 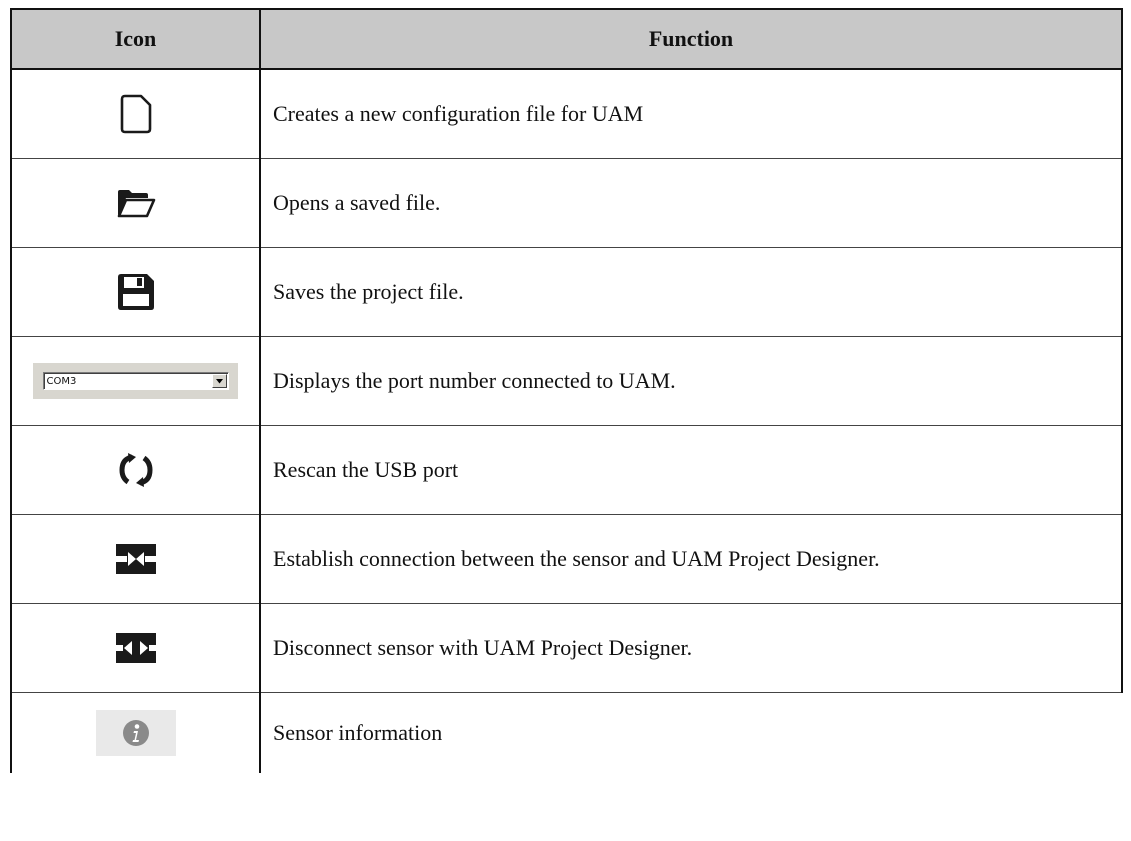 What do you see at coordinates (61, 381) in the screenshot?
I see `com-port-value: COM3` at bounding box center [61, 381].